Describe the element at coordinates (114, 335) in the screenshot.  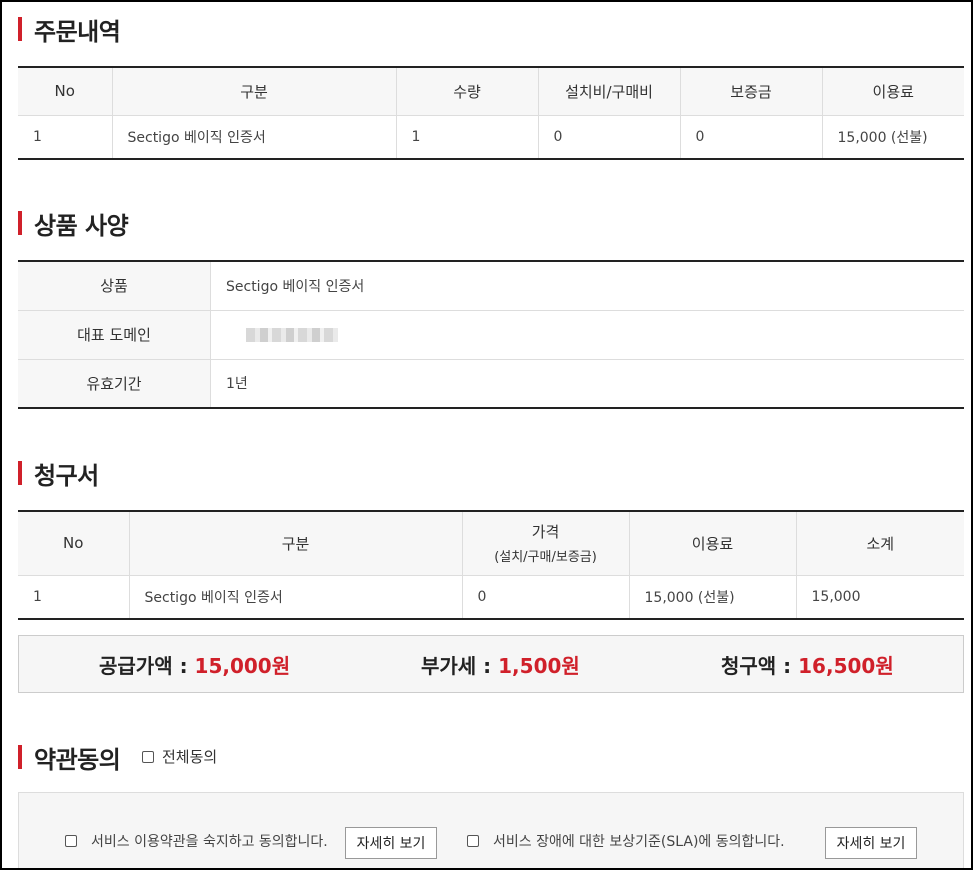
I see `spec-label-domain: 대표 도메인` at that location.